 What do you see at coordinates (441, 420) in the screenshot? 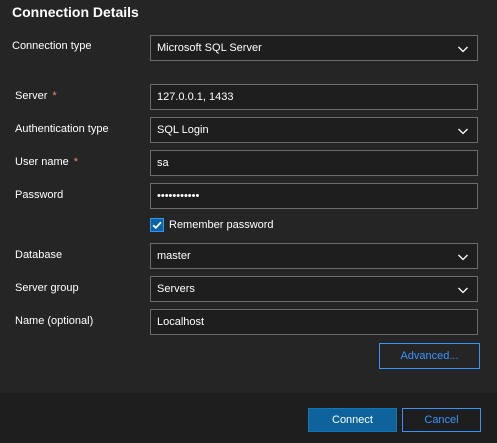
I see `cancel-button: Cancel` at bounding box center [441, 420].